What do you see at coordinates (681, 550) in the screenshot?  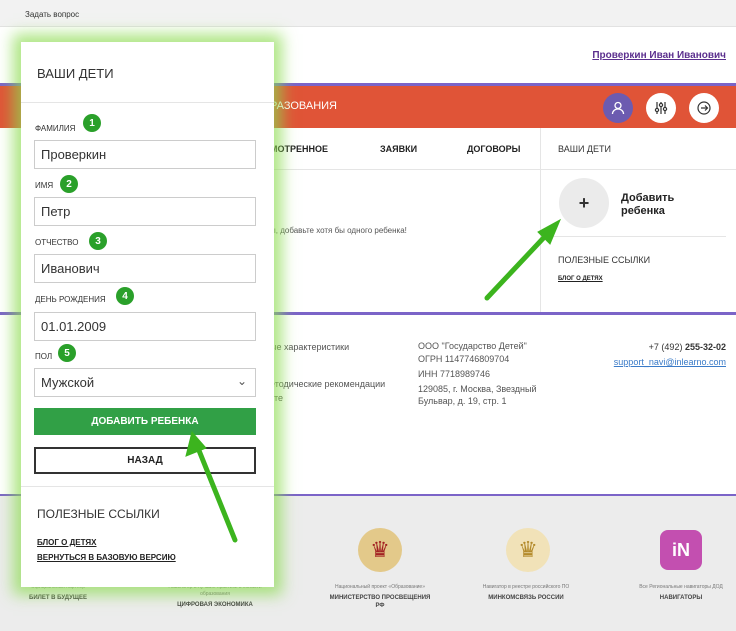 I see `navigator-logo: iN` at bounding box center [681, 550].